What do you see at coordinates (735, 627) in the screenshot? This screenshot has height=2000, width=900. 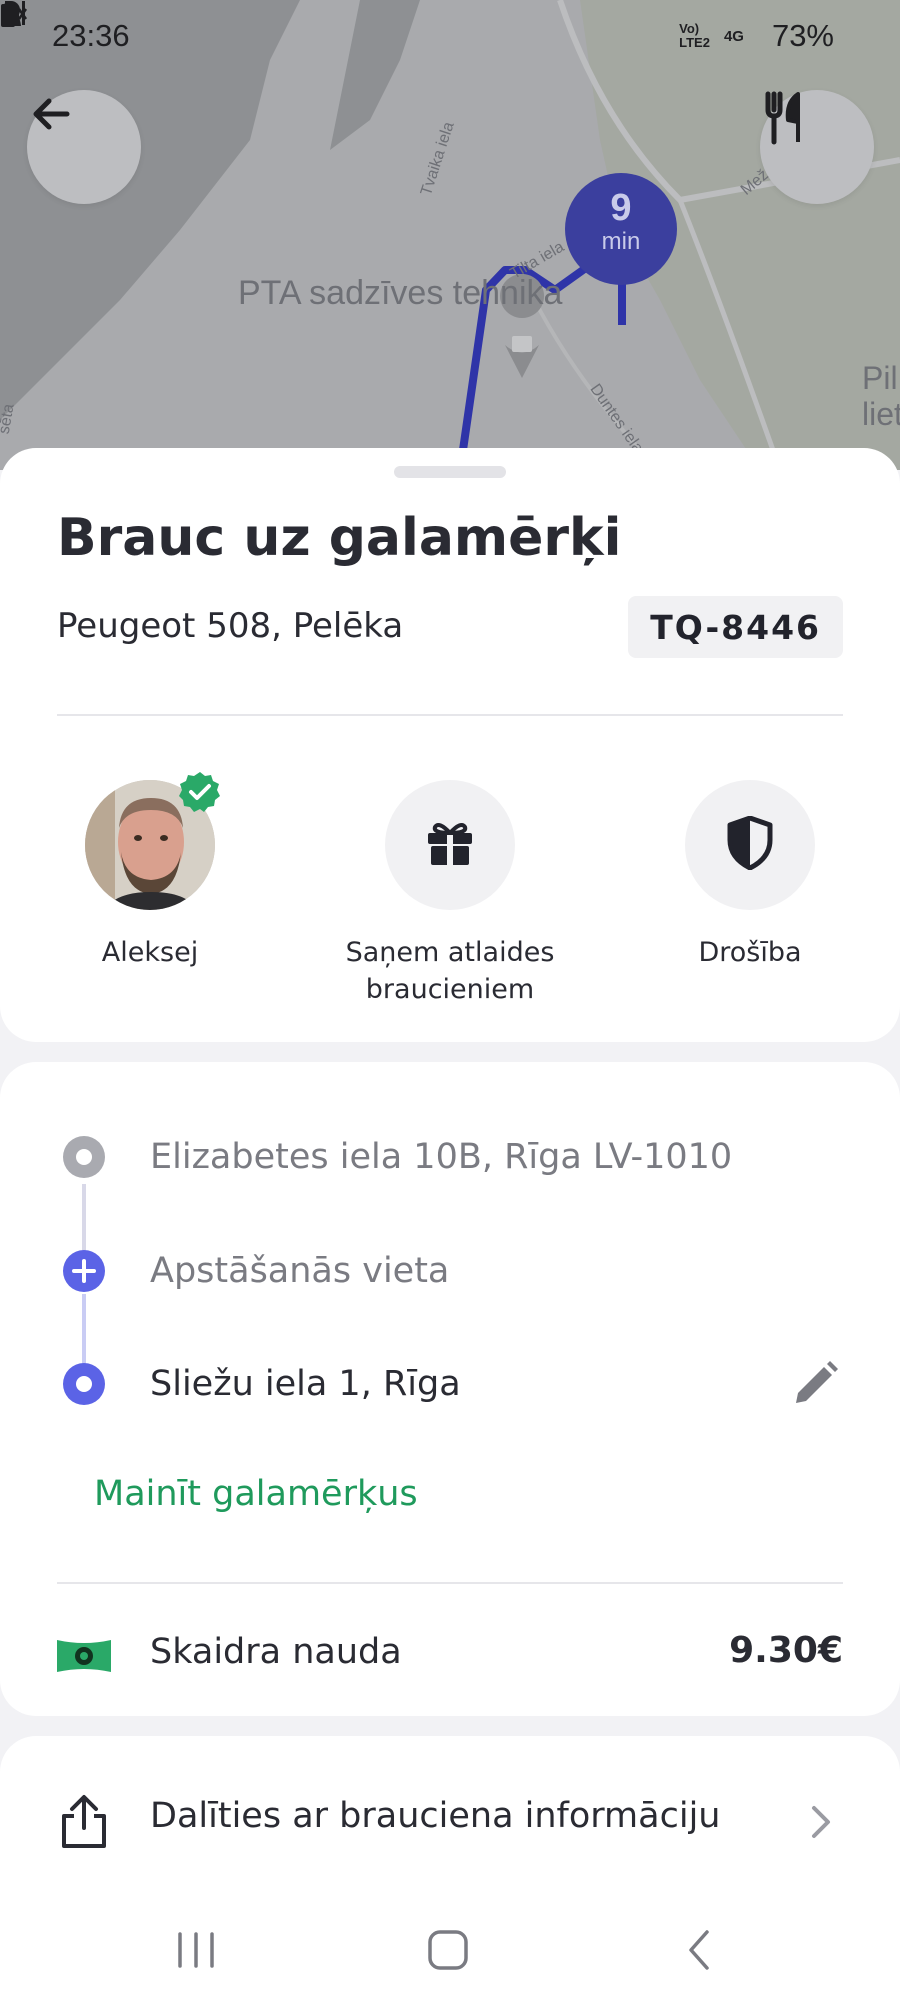 I see `license-plate: TQ-8446` at bounding box center [735, 627].